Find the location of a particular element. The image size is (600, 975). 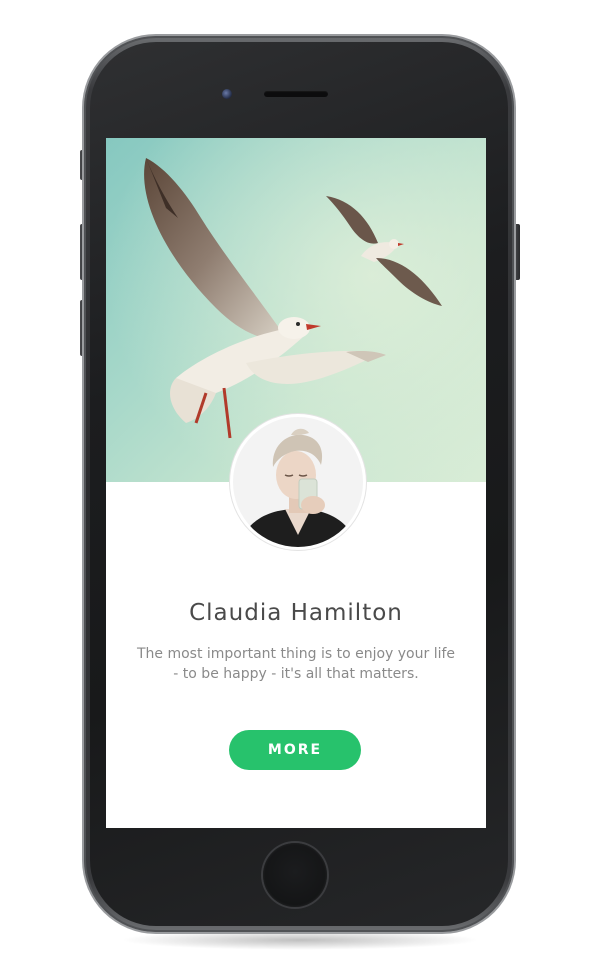

avatar is located at coordinates (298, 482).